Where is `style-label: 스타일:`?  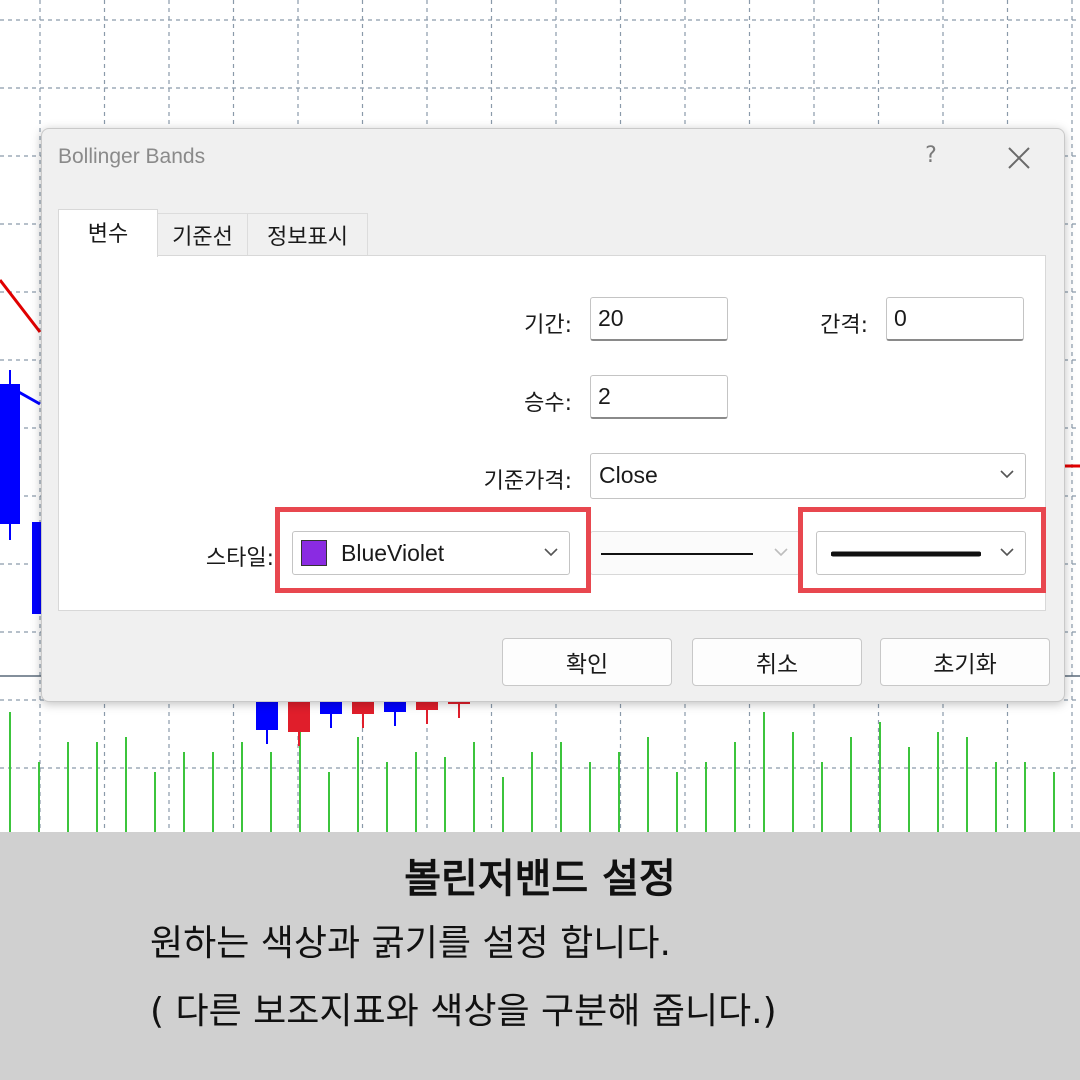
style-label: 스타일: is located at coordinates (239, 558).